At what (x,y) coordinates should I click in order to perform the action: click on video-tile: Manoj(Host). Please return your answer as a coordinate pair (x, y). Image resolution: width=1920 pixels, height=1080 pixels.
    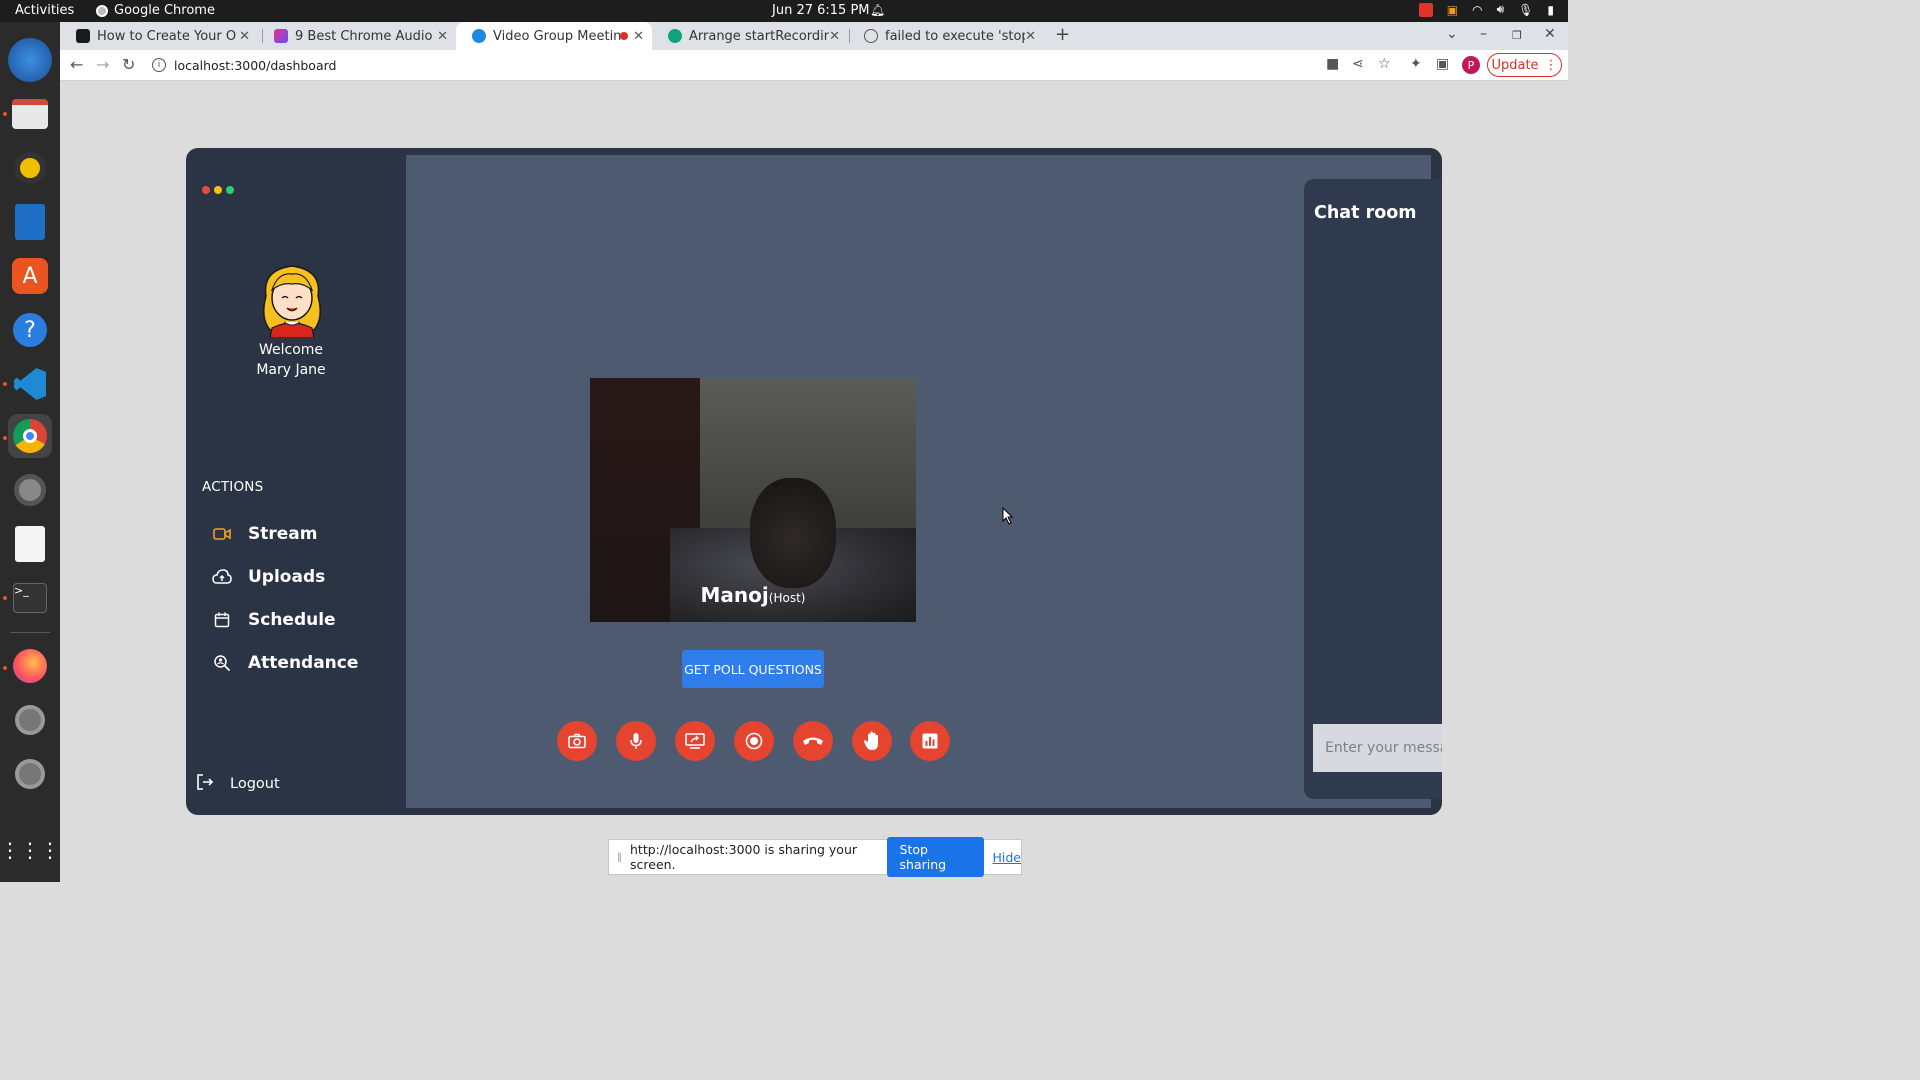
    Looking at the image, I should click on (753, 500).